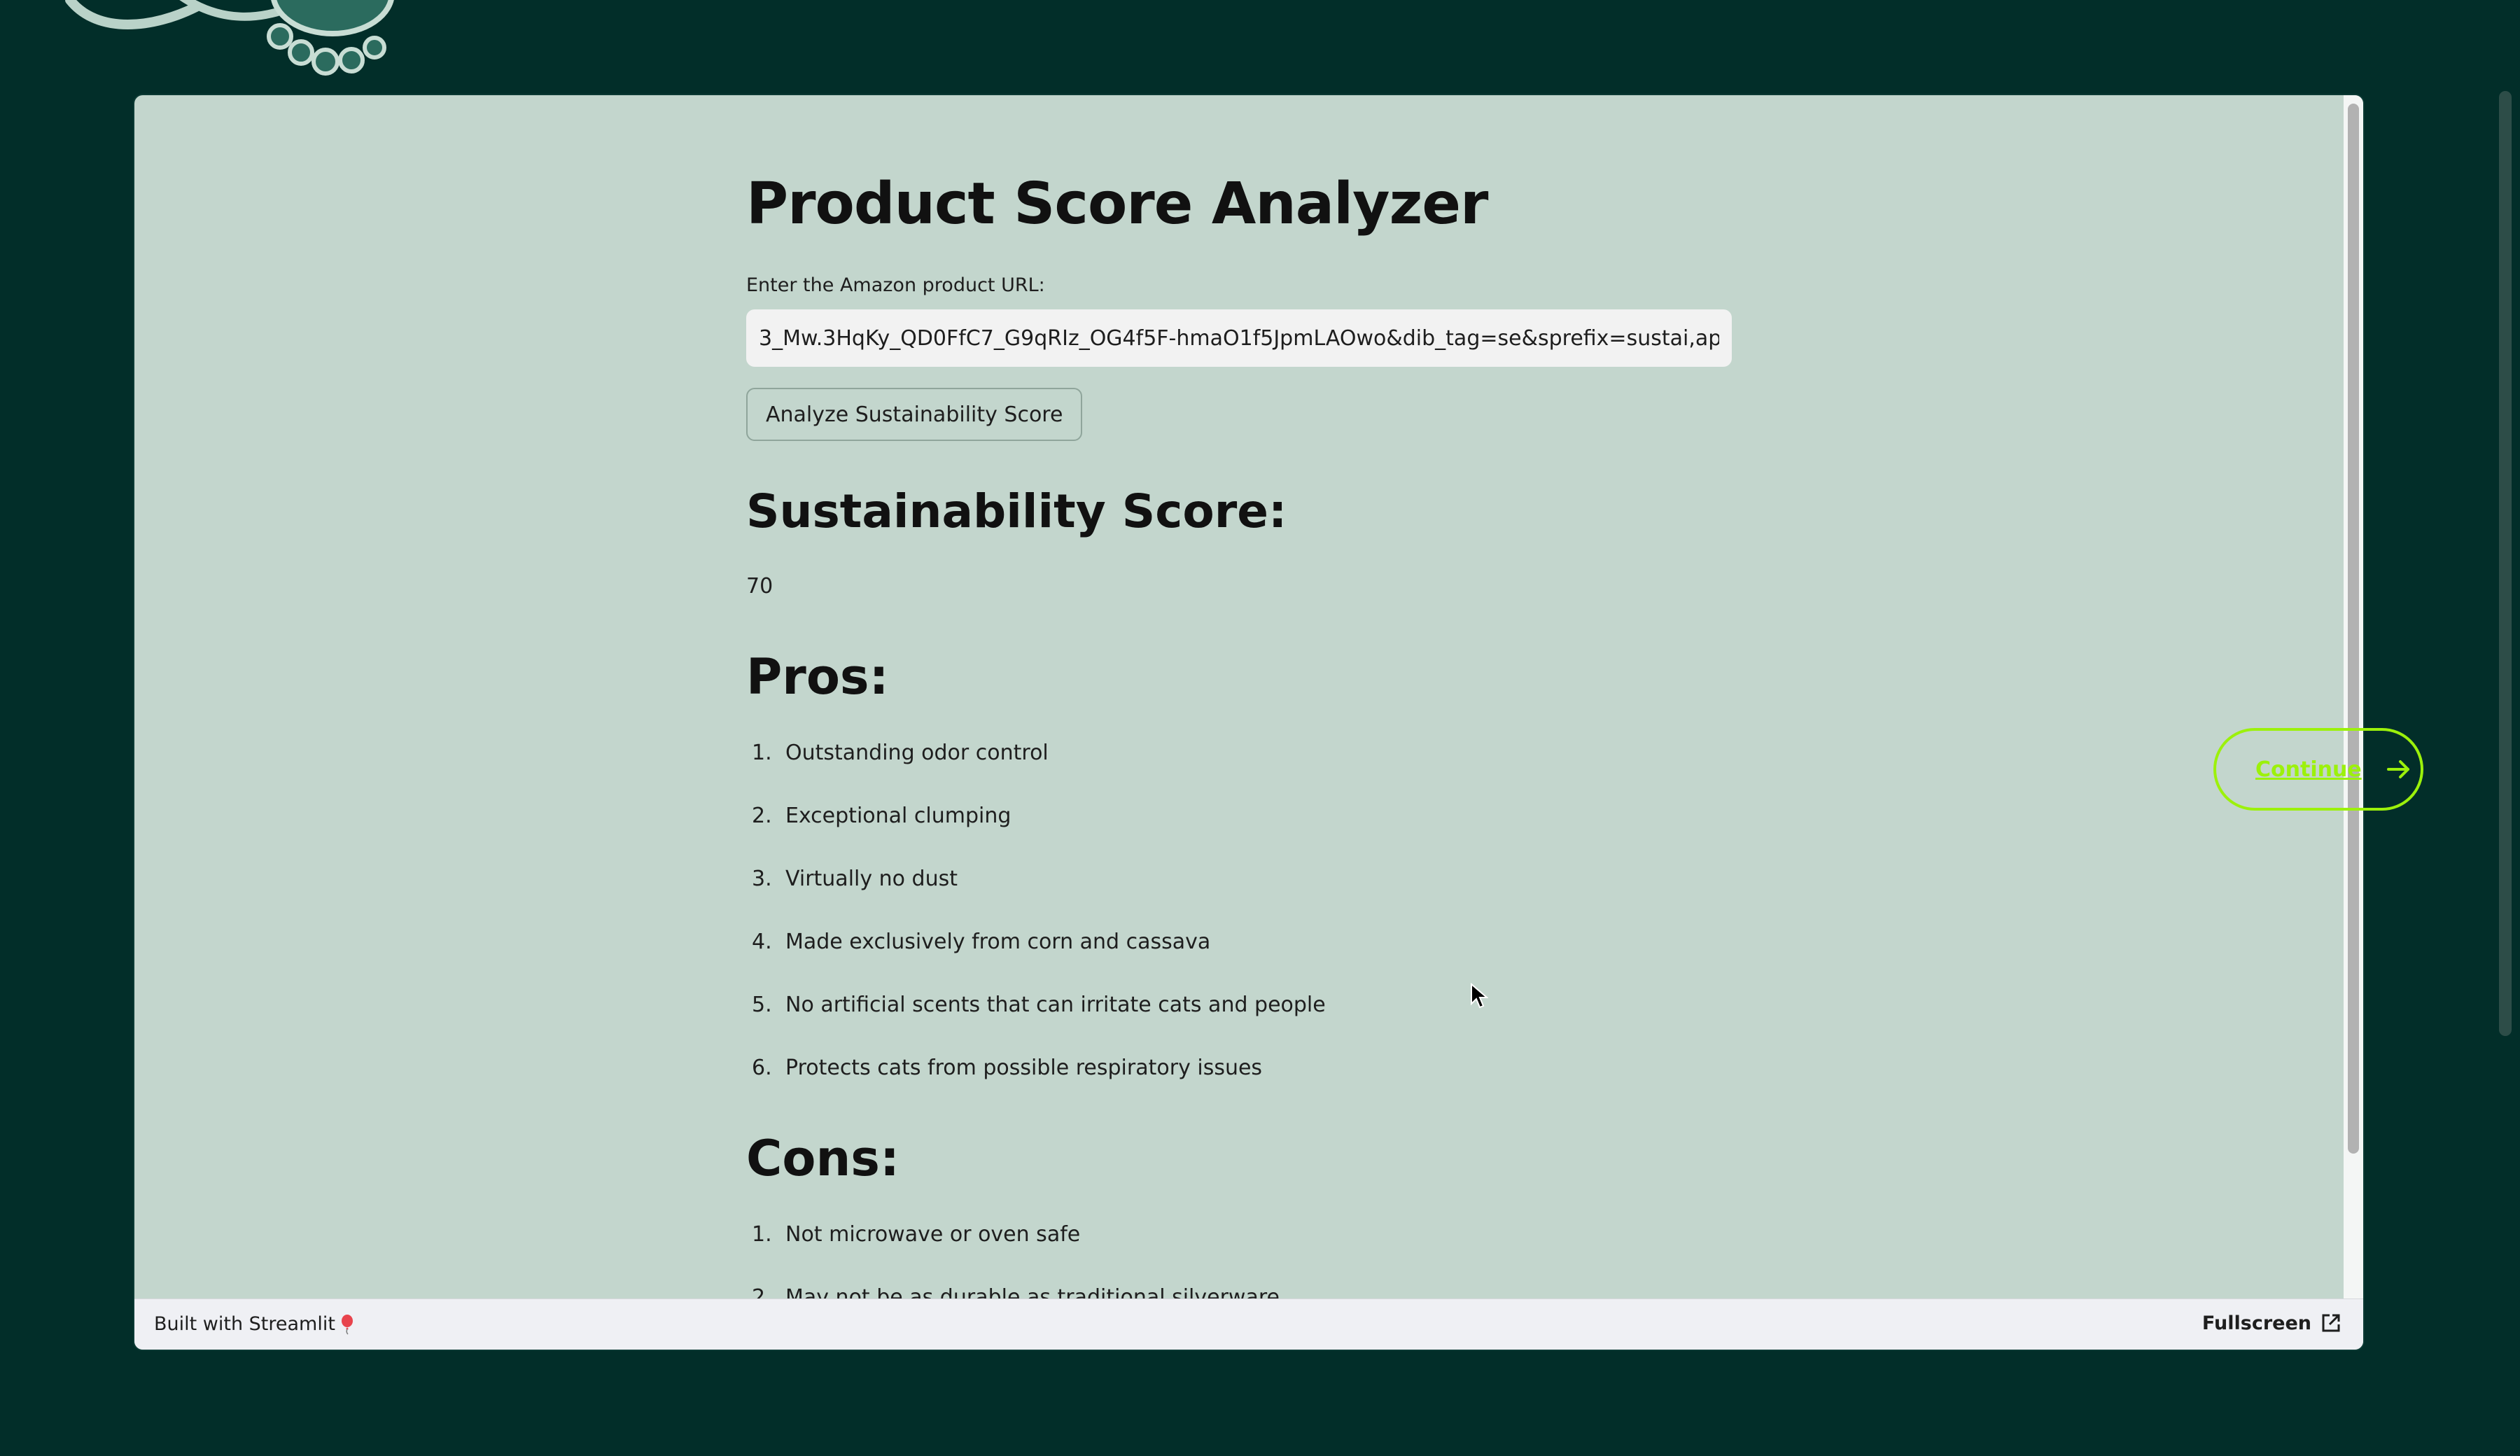 This screenshot has width=2520, height=1456. I want to click on list-item-number: 2., so click(762, 816).